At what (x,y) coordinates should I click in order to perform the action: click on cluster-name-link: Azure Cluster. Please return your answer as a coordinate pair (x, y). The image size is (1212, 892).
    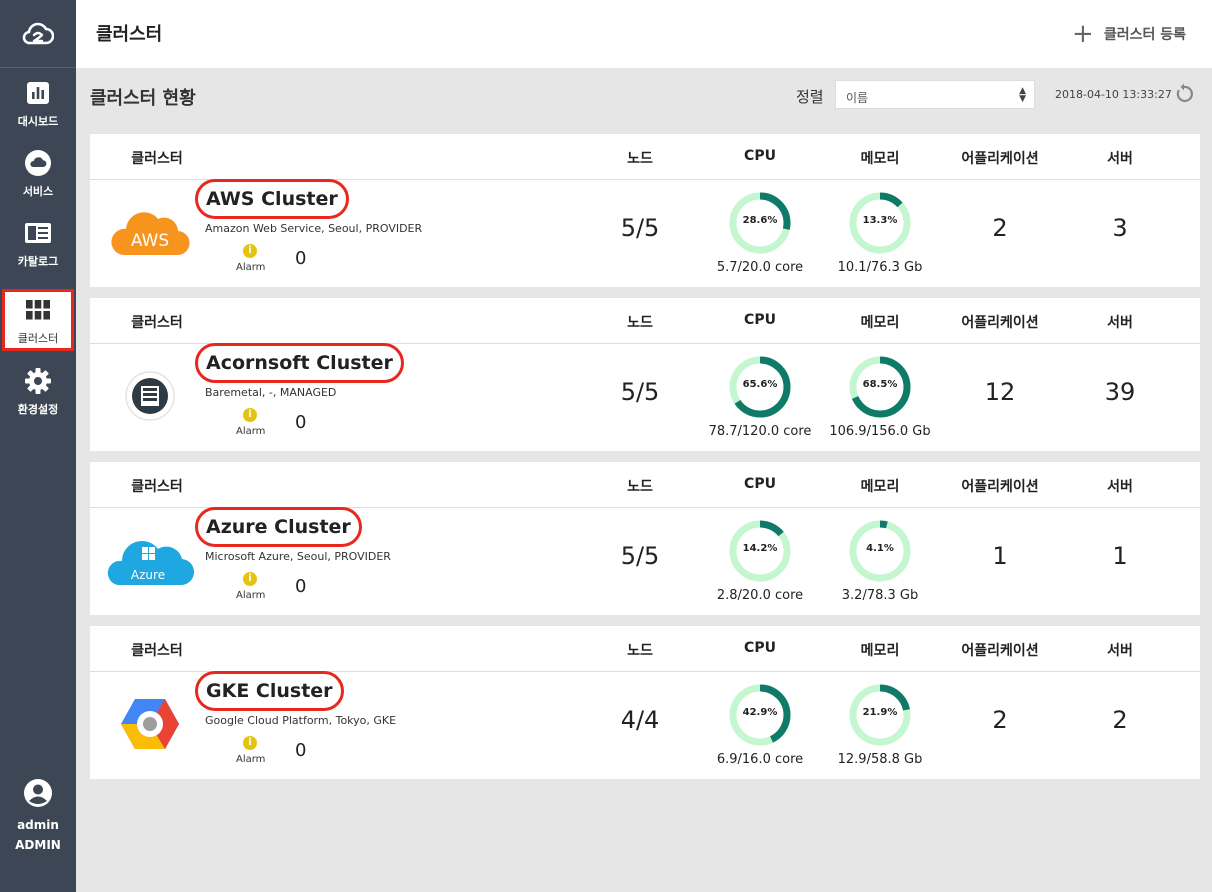
    Looking at the image, I should click on (278, 527).